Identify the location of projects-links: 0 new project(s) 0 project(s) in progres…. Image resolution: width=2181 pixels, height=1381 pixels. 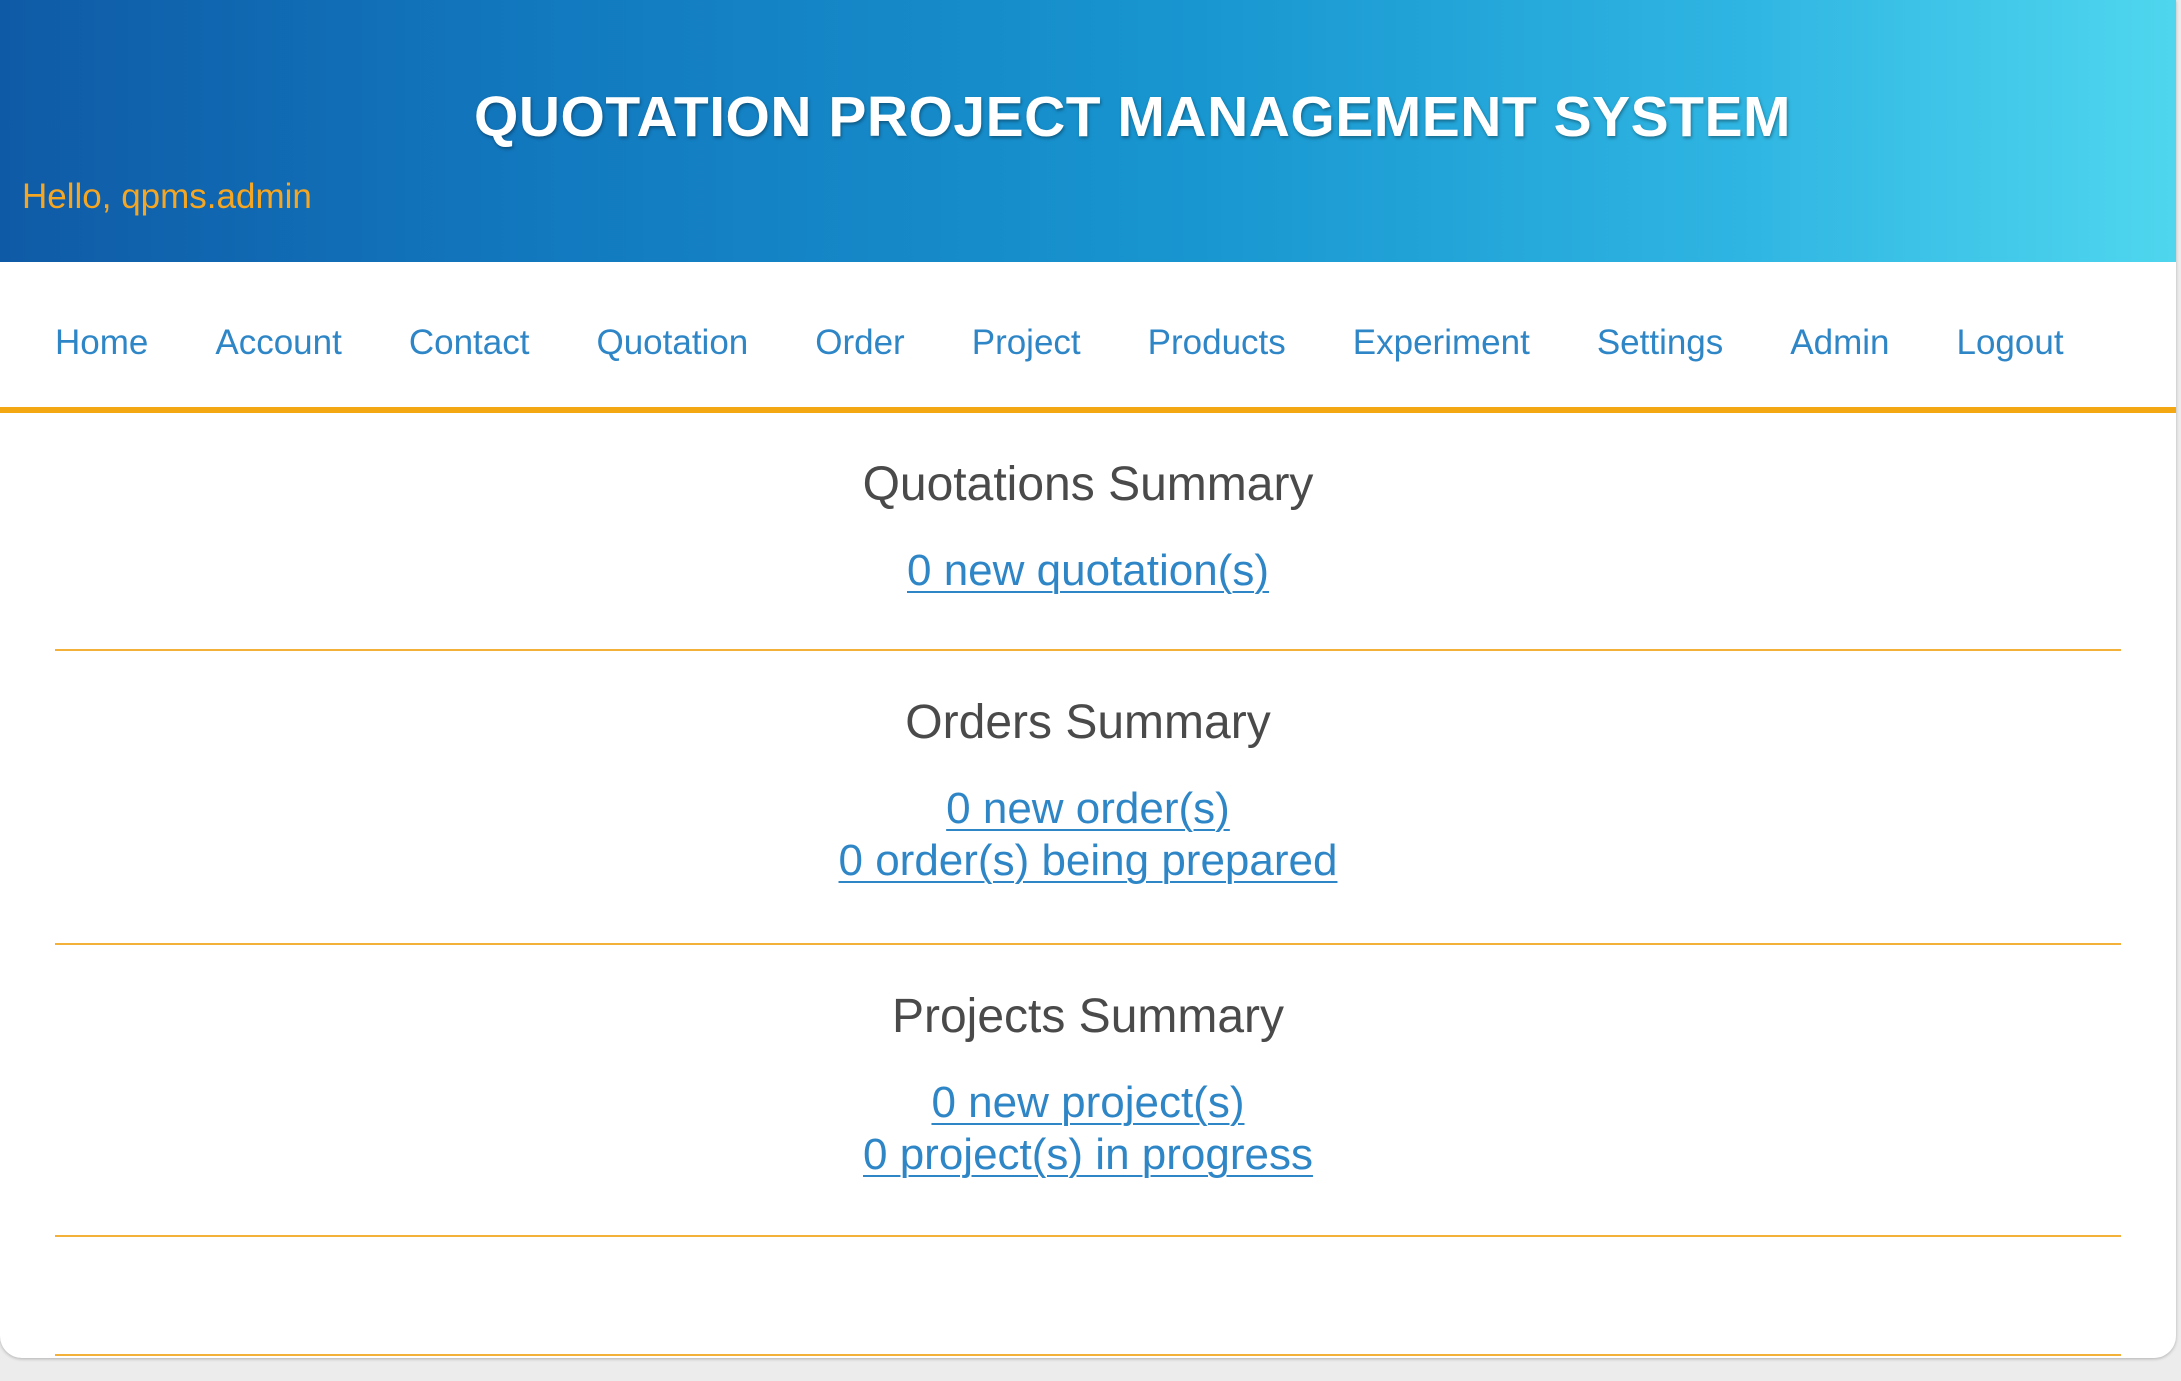
(1088, 1129).